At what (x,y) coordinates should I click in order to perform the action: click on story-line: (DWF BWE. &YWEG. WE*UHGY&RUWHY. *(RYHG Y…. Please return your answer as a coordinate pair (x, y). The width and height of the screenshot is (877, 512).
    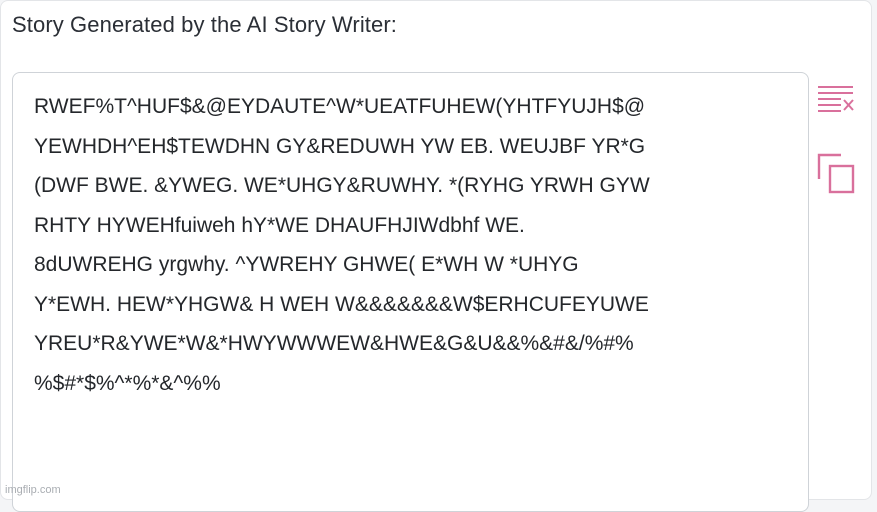
    Looking at the image, I should click on (342, 185).